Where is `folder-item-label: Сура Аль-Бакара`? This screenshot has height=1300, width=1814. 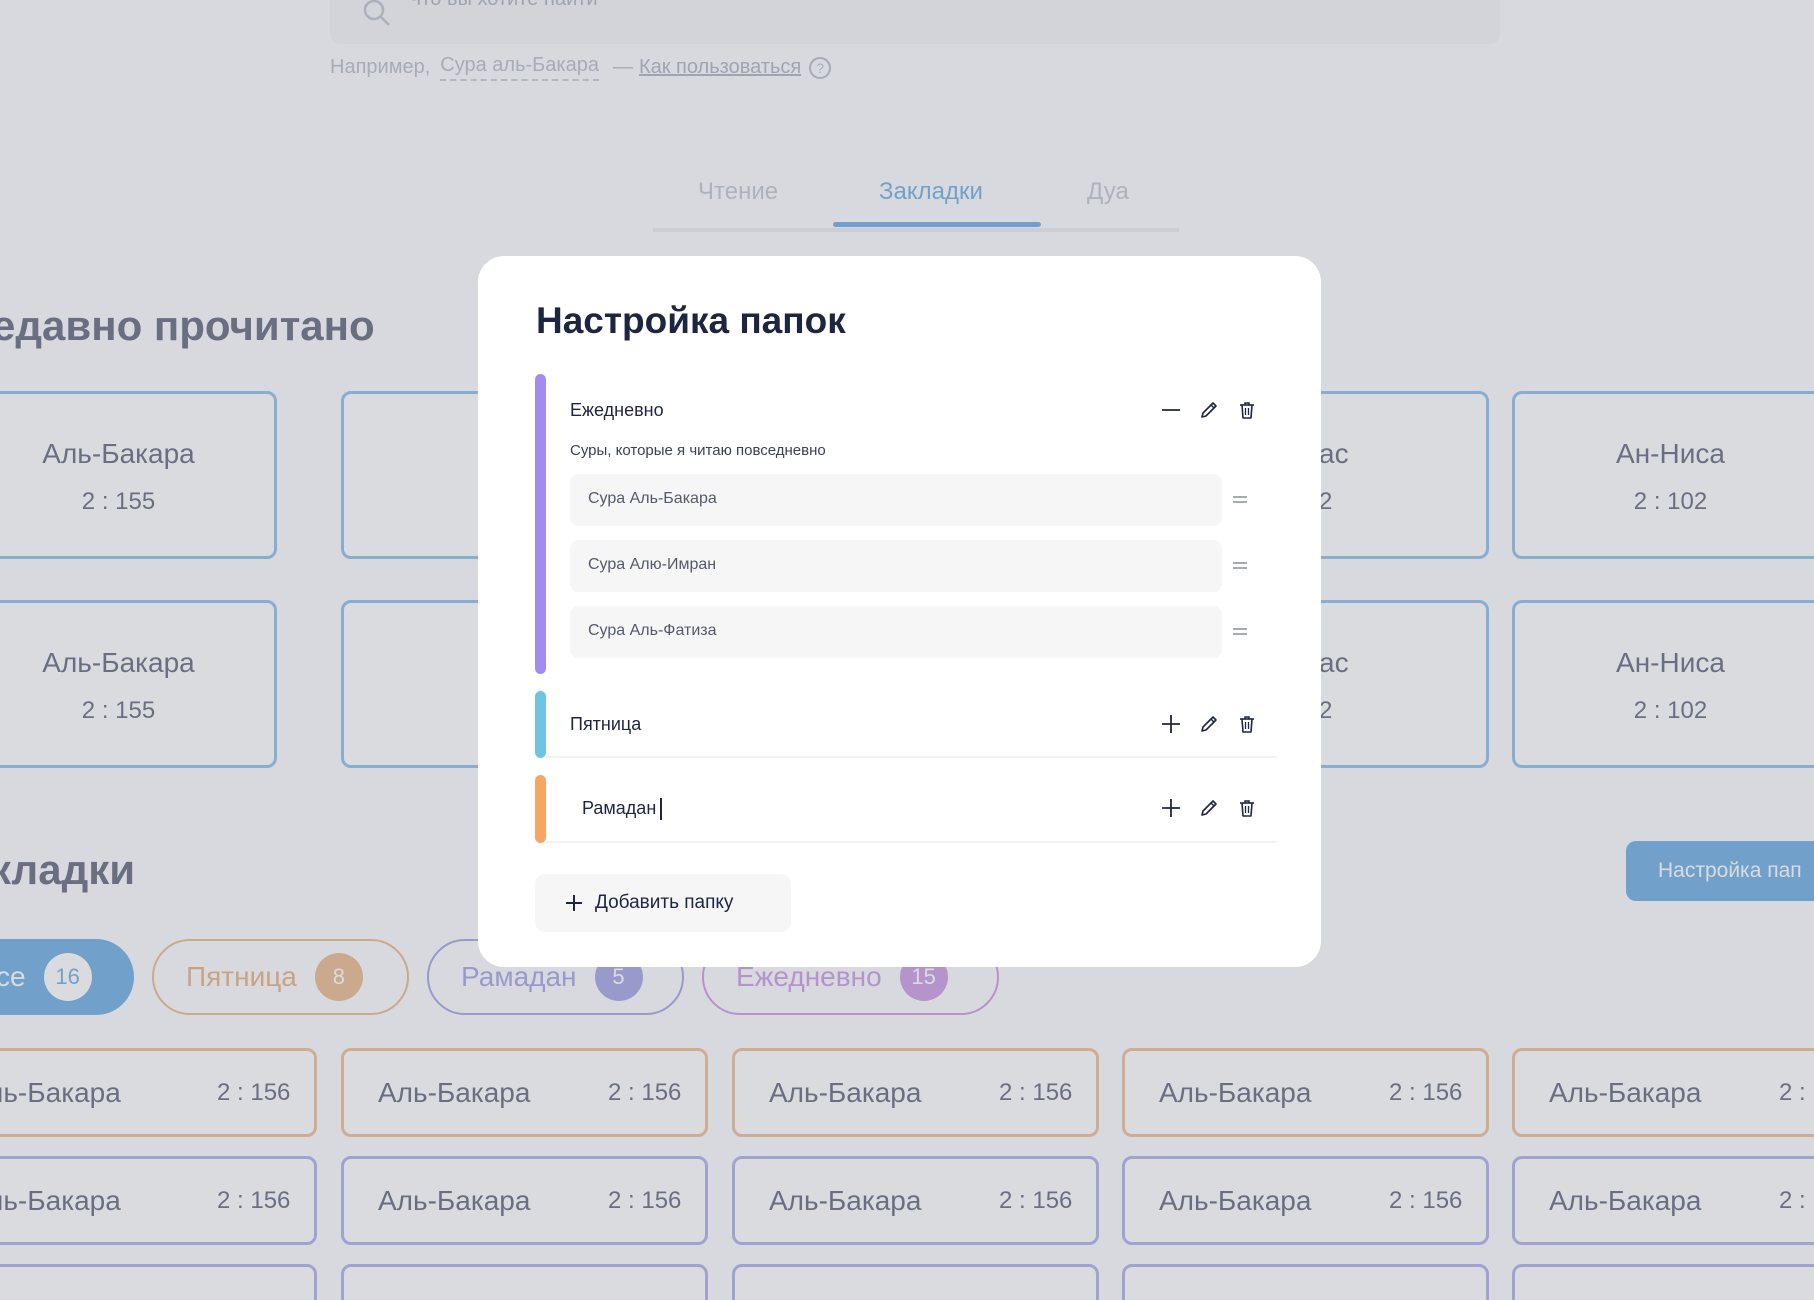
folder-item-label: Сура Аль-Бакара is located at coordinates (652, 498).